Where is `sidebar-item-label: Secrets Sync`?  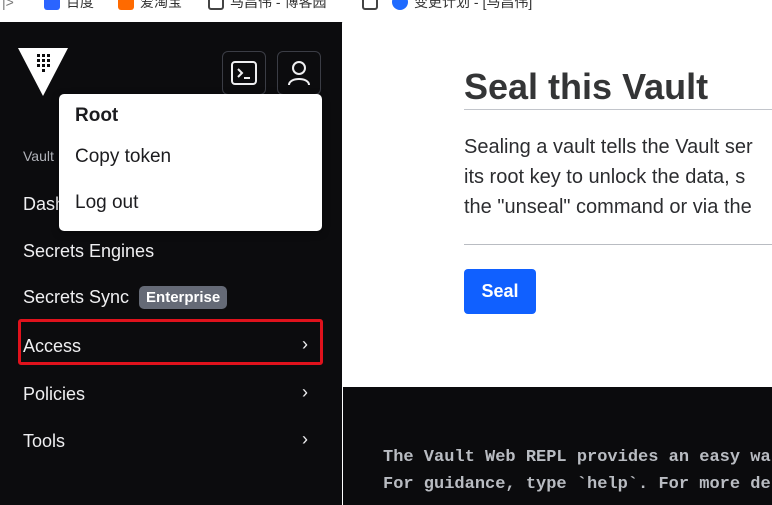
sidebar-item-label: Secrets Sync is located at coordinates (76, 297).